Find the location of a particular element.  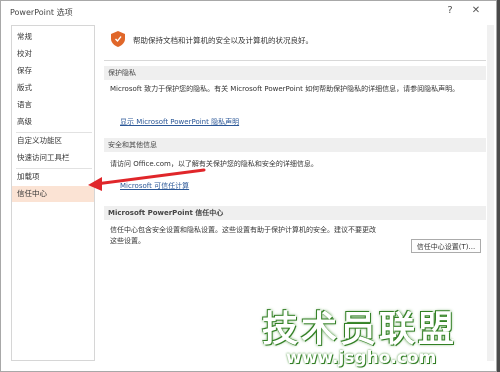

divider is located at coordinates (295, 60).